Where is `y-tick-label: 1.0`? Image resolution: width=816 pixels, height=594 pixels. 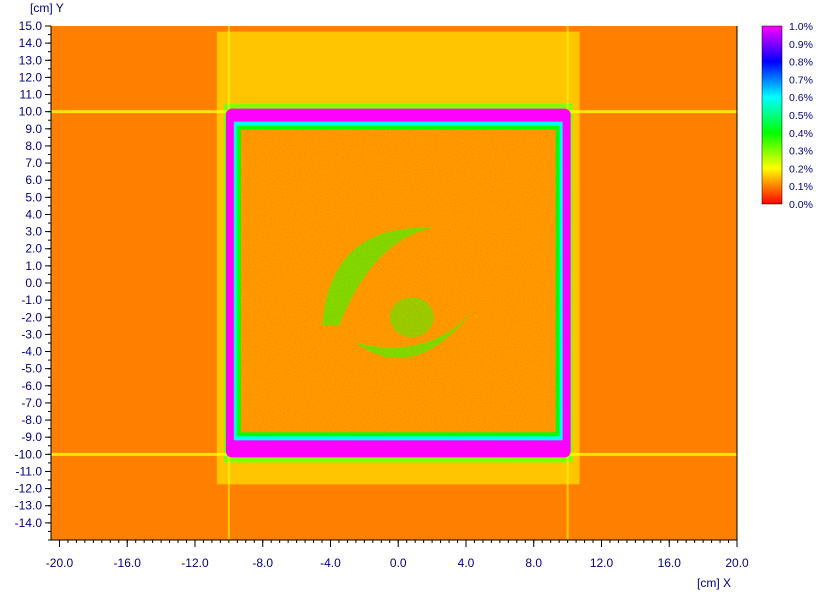
y-tick-label: 1.0 is located at coordinates (33, 266).